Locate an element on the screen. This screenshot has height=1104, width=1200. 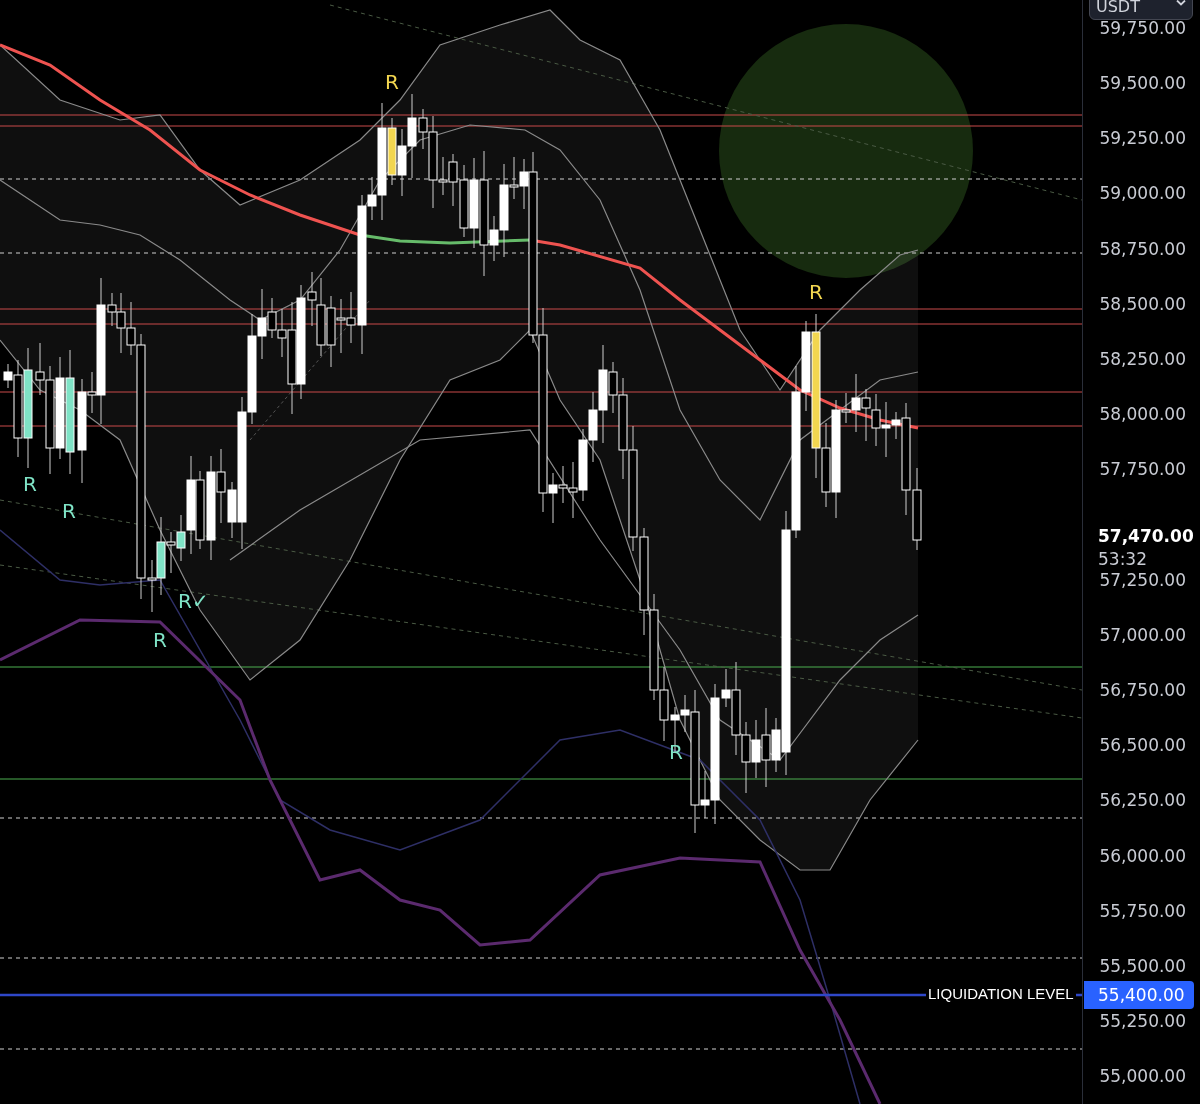
signal-marker: R✓ is located at coordinates (193, 601).